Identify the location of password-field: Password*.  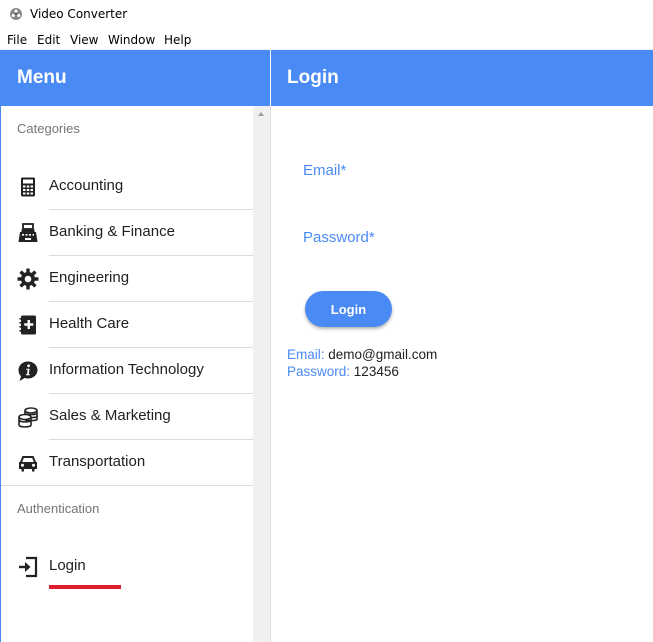
(339, 237).